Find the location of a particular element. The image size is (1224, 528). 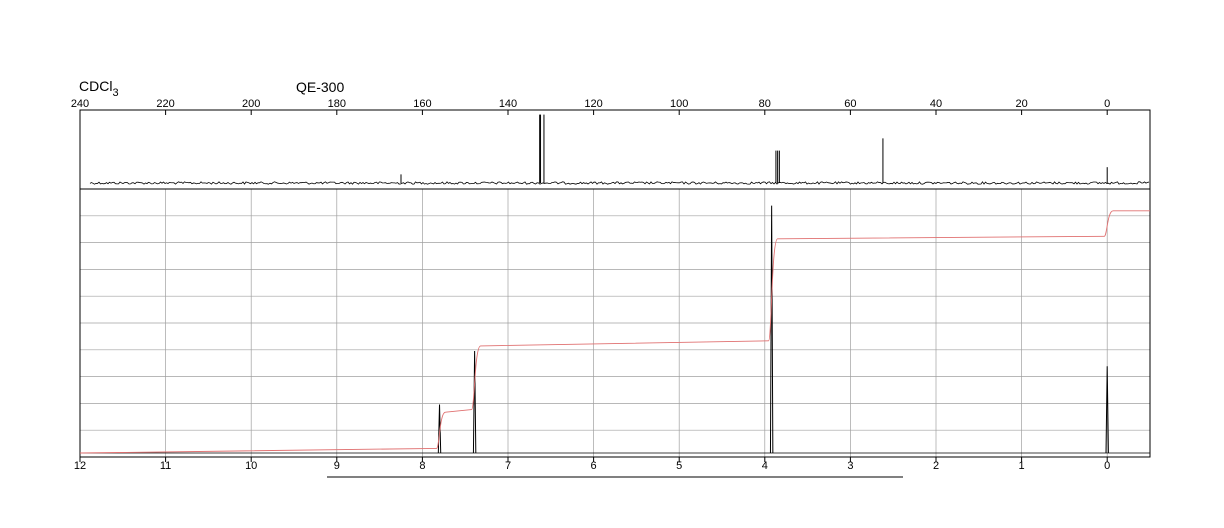

c13-tick-label: 0 is located at coordinates (1107, 104).